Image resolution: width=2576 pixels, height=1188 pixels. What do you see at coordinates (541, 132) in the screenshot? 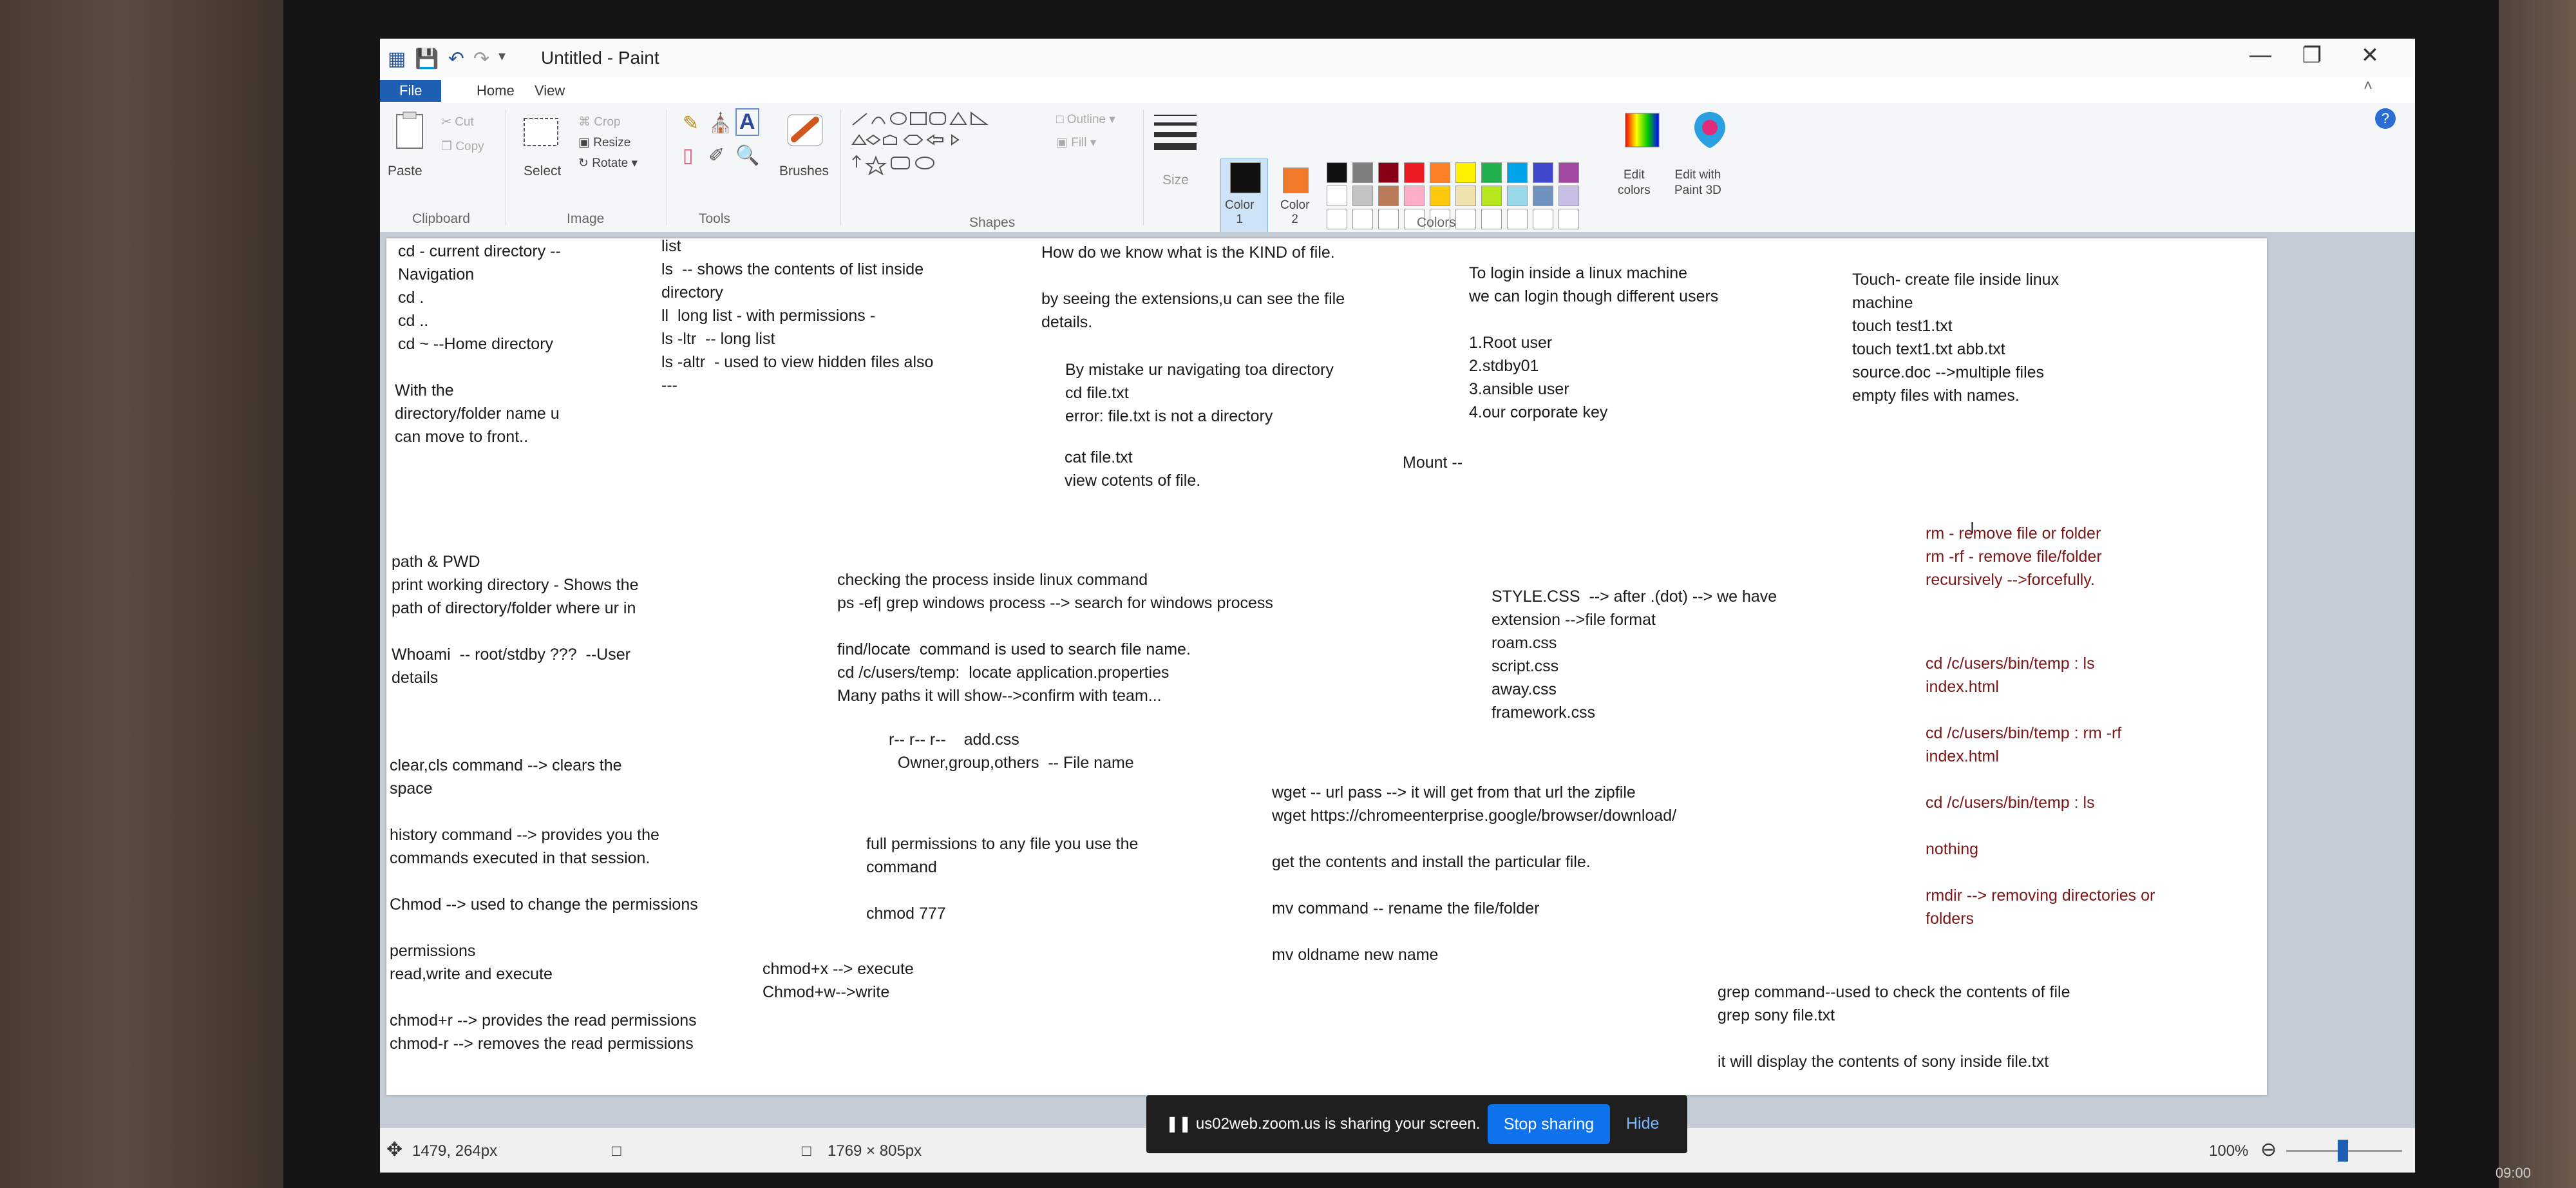
I see `select-icon` at bounding box center [541, 132].